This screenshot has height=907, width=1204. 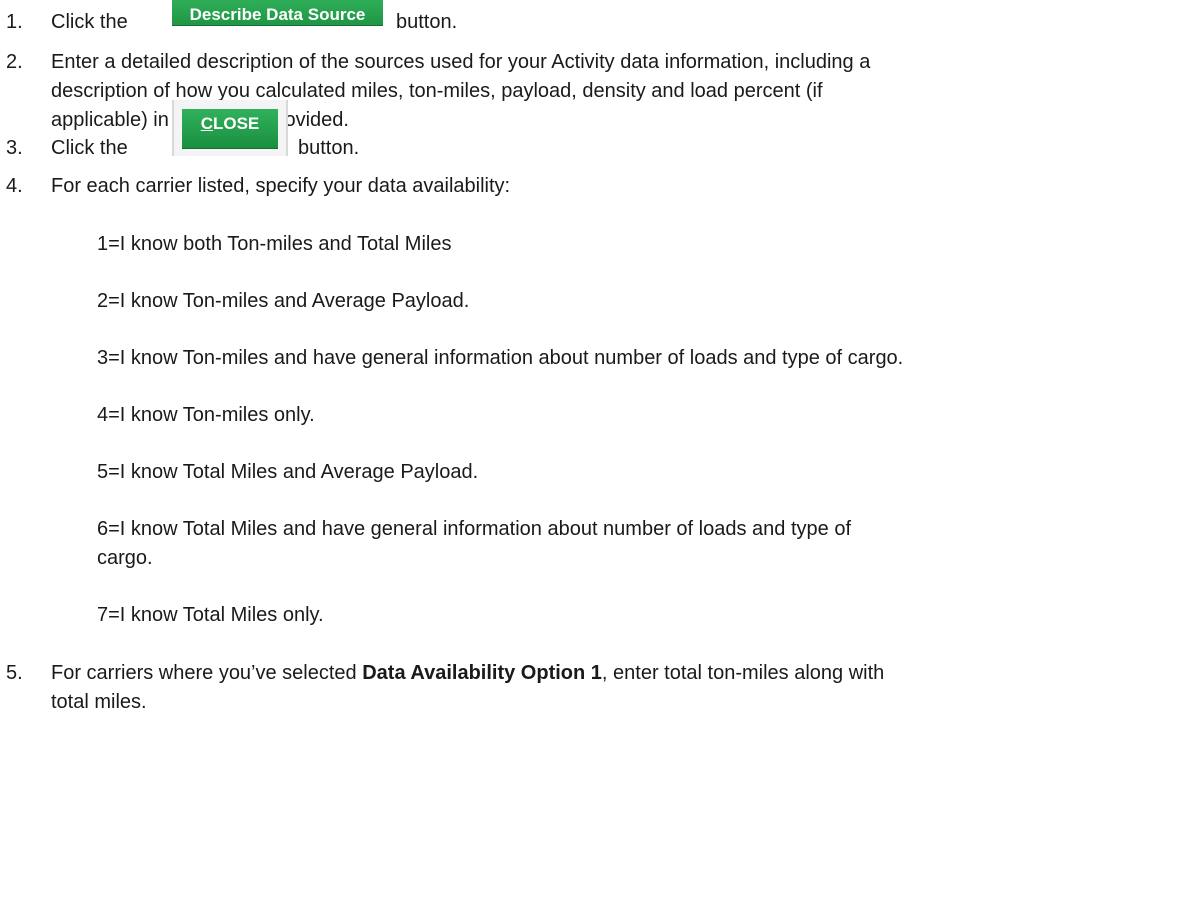 I want to click on option-2: 2=I know Ton-miles and Average Payload., so click(x=283, y=301).